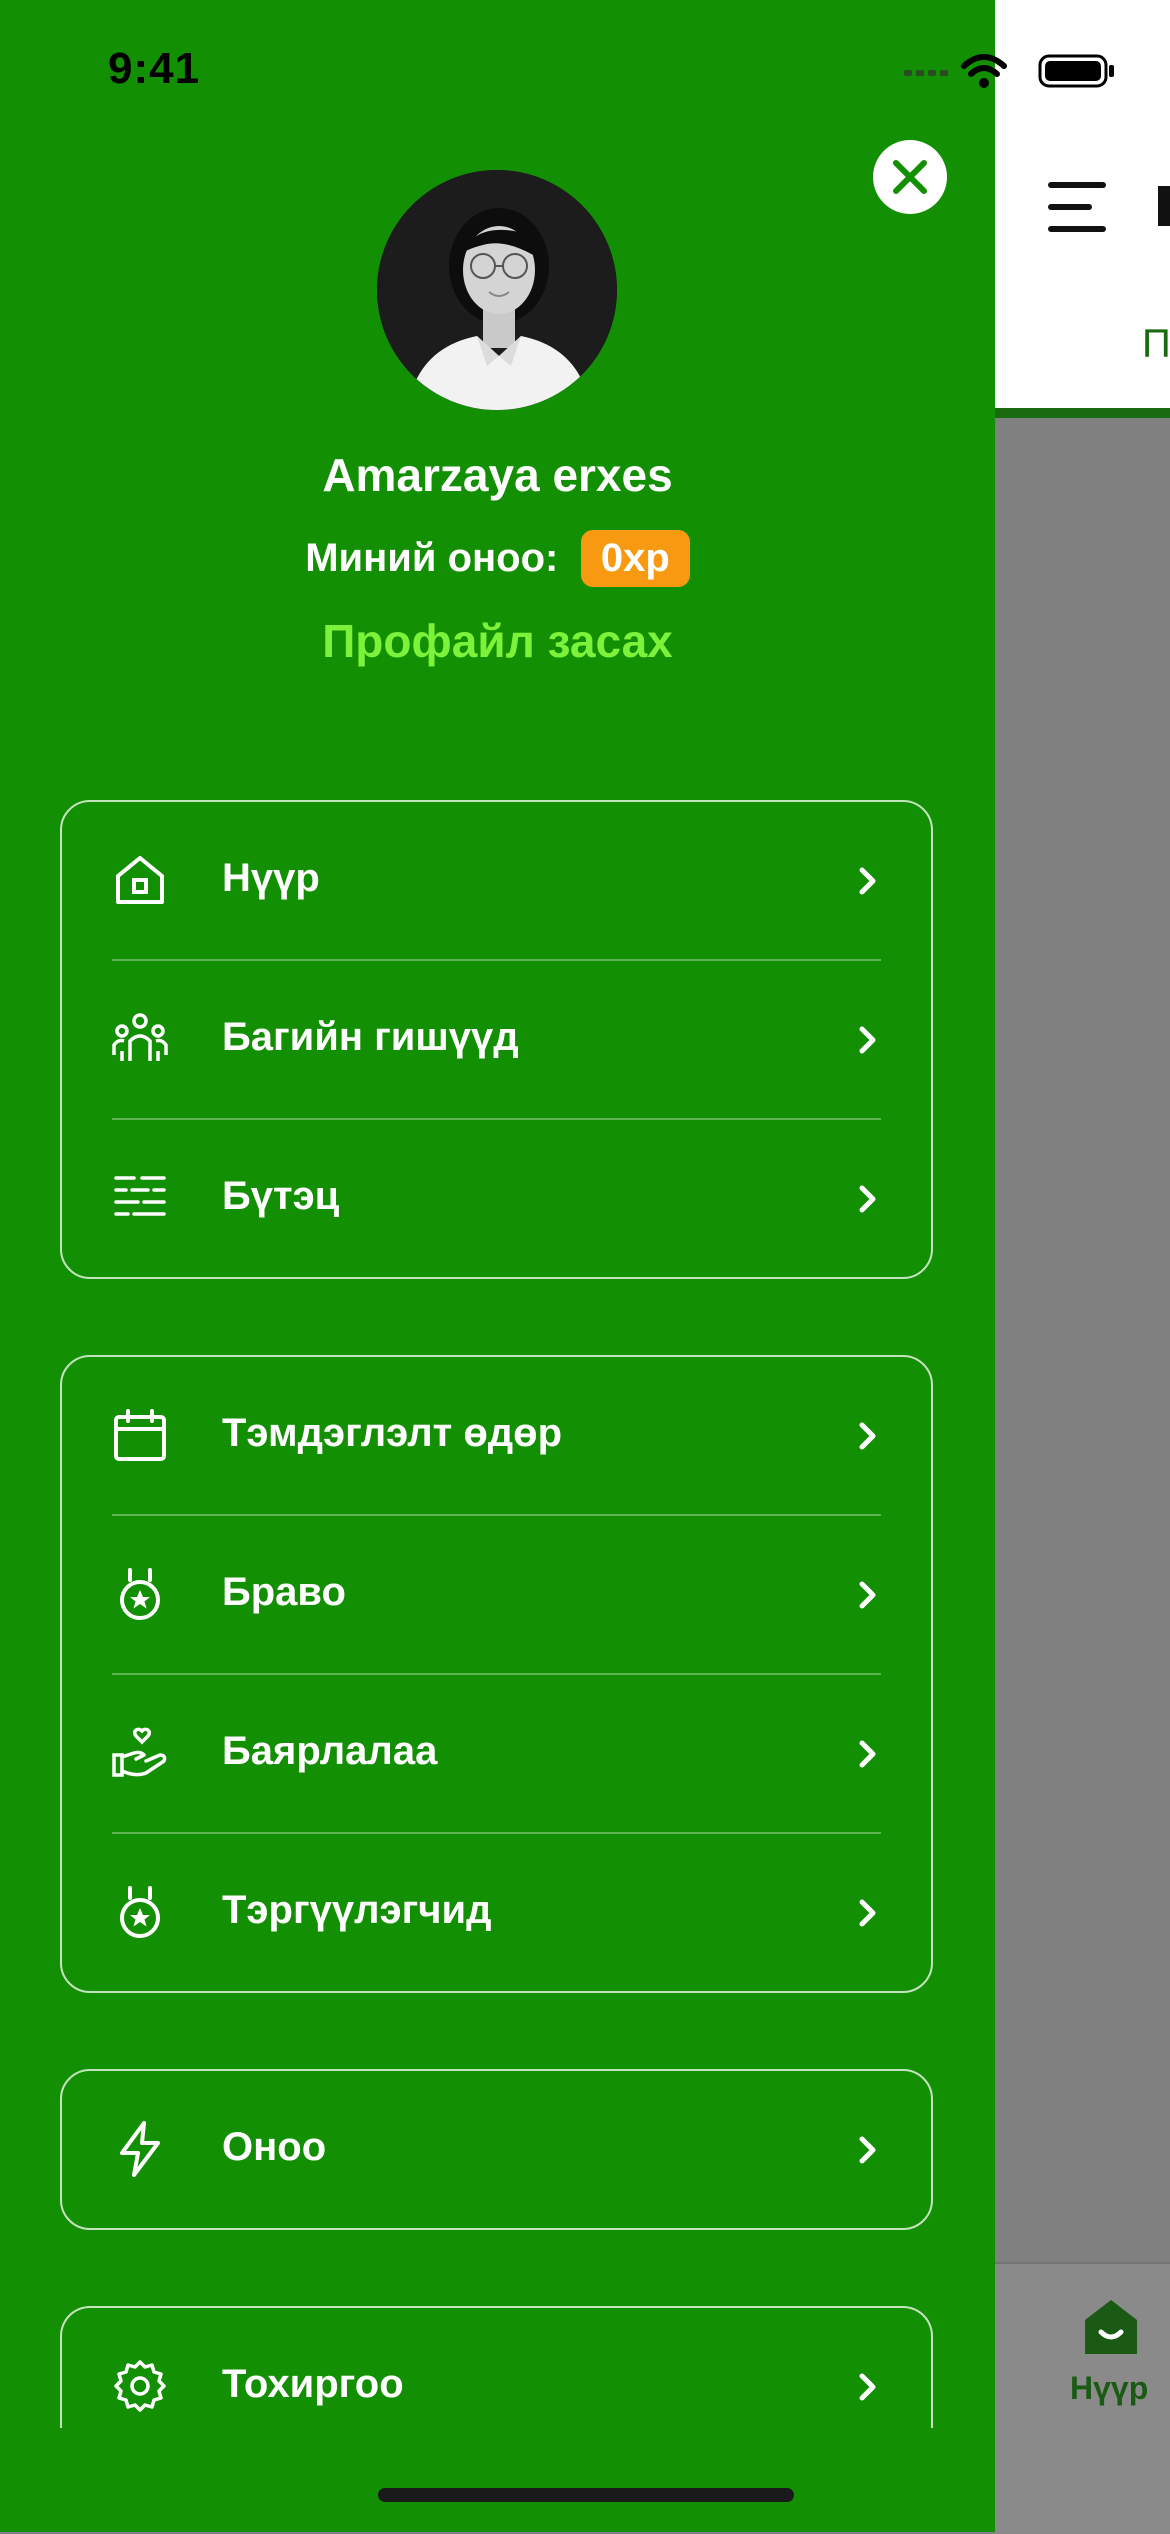  I want to click on home-tab-label: Нүүр, so click(1109, 2388).